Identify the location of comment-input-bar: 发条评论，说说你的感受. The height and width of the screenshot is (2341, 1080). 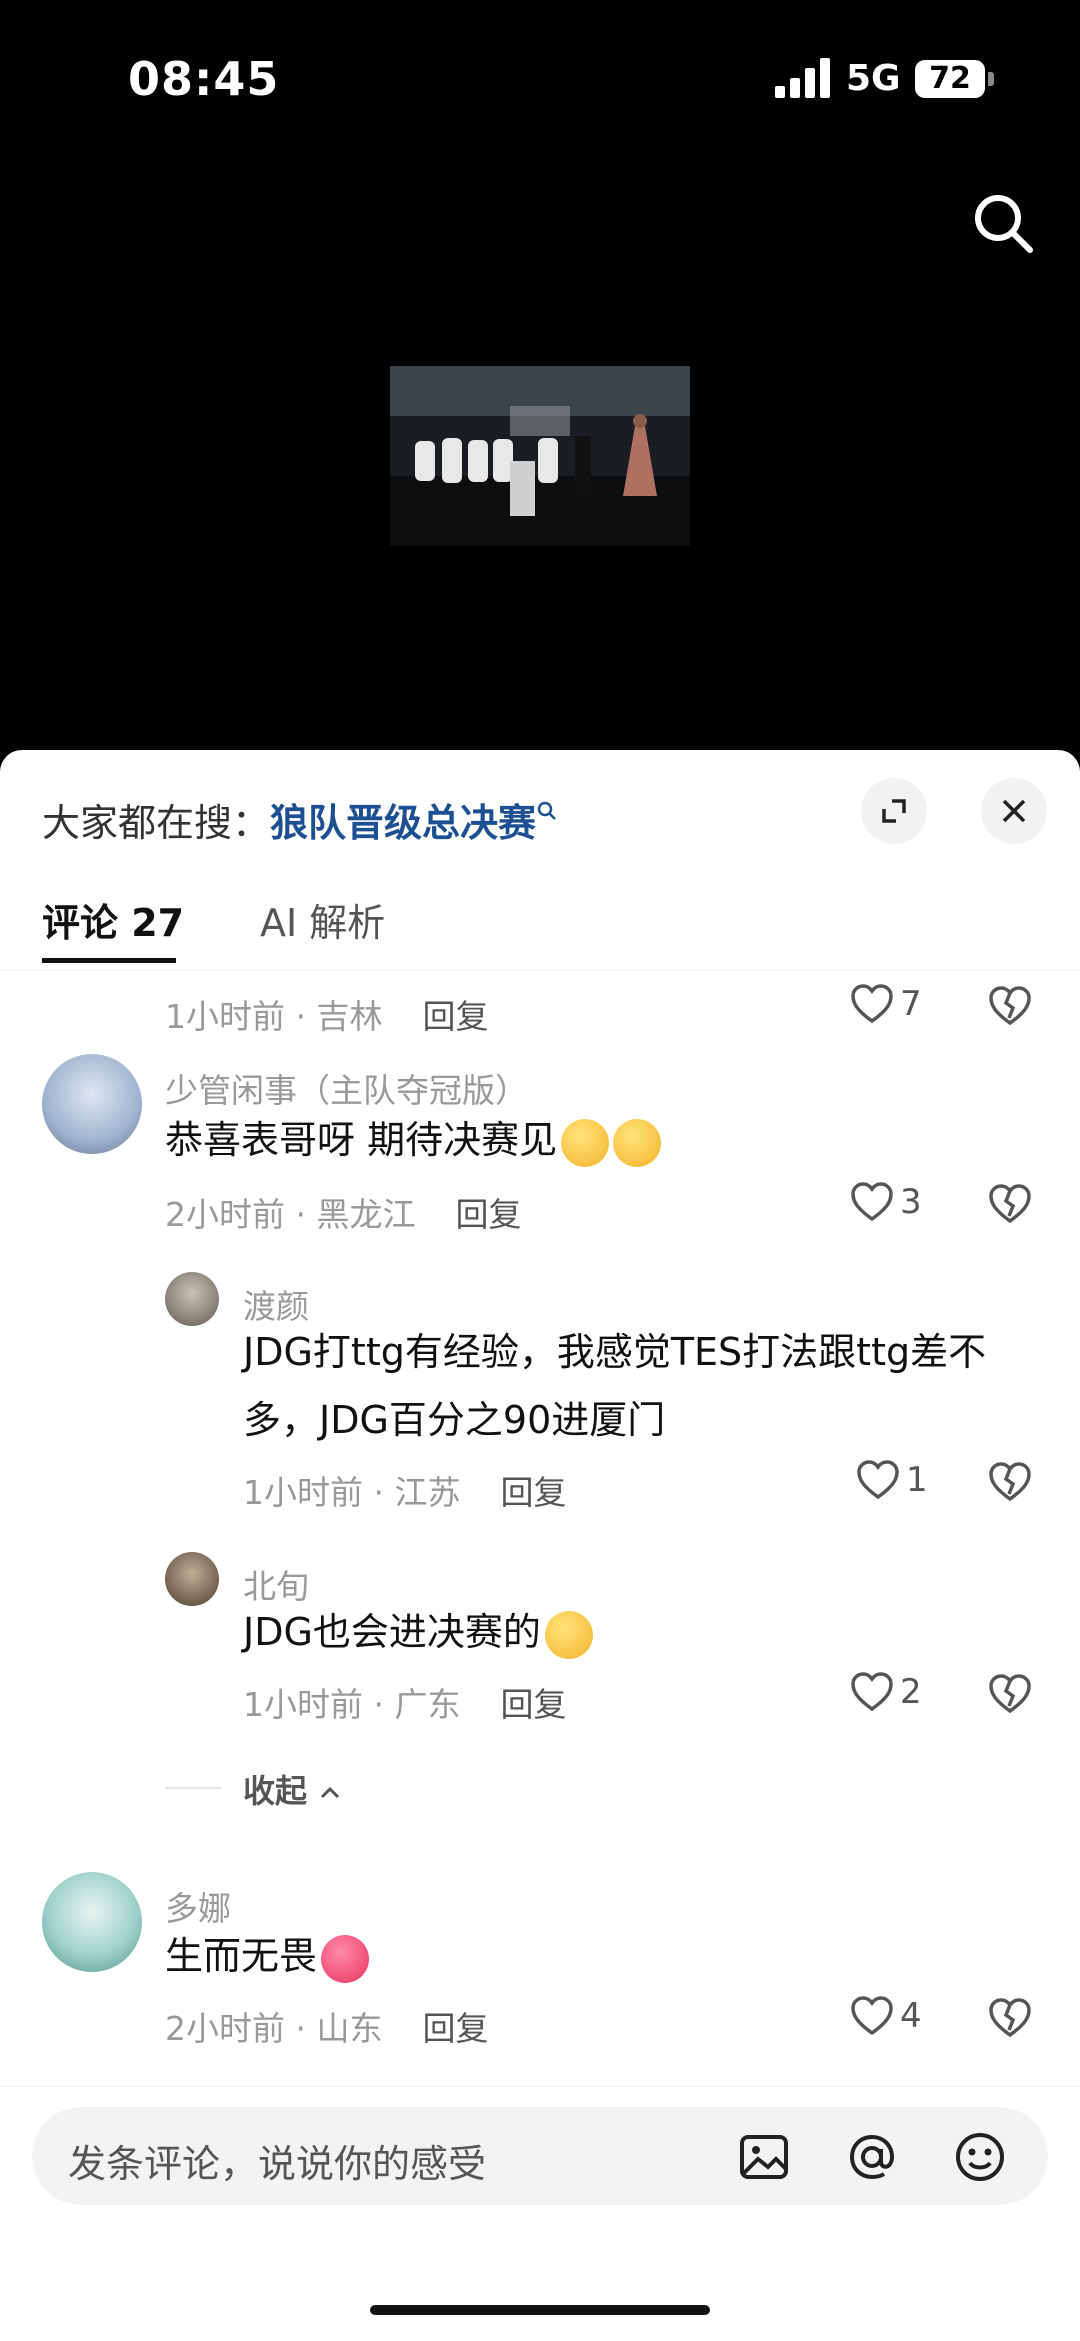
(540, 2213).